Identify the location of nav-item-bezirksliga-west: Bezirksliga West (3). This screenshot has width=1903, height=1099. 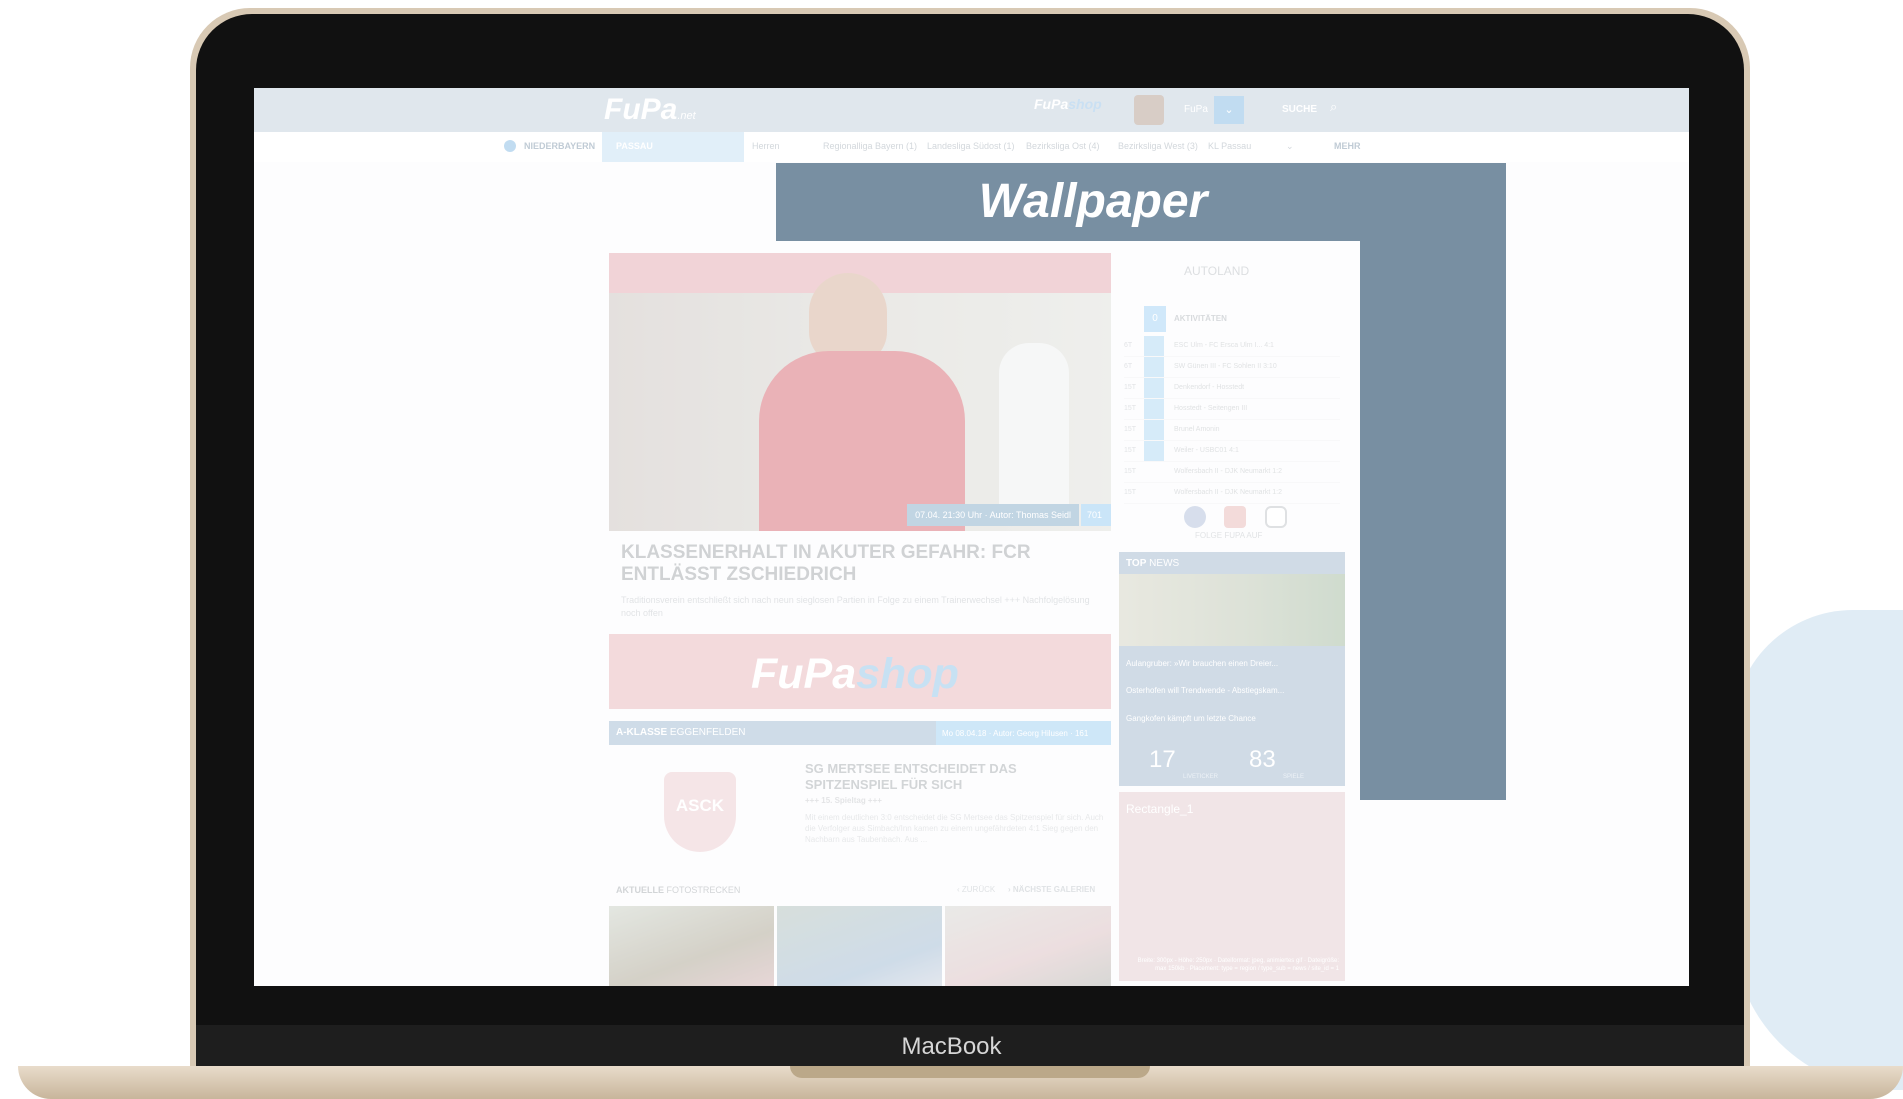
(1158, 146).